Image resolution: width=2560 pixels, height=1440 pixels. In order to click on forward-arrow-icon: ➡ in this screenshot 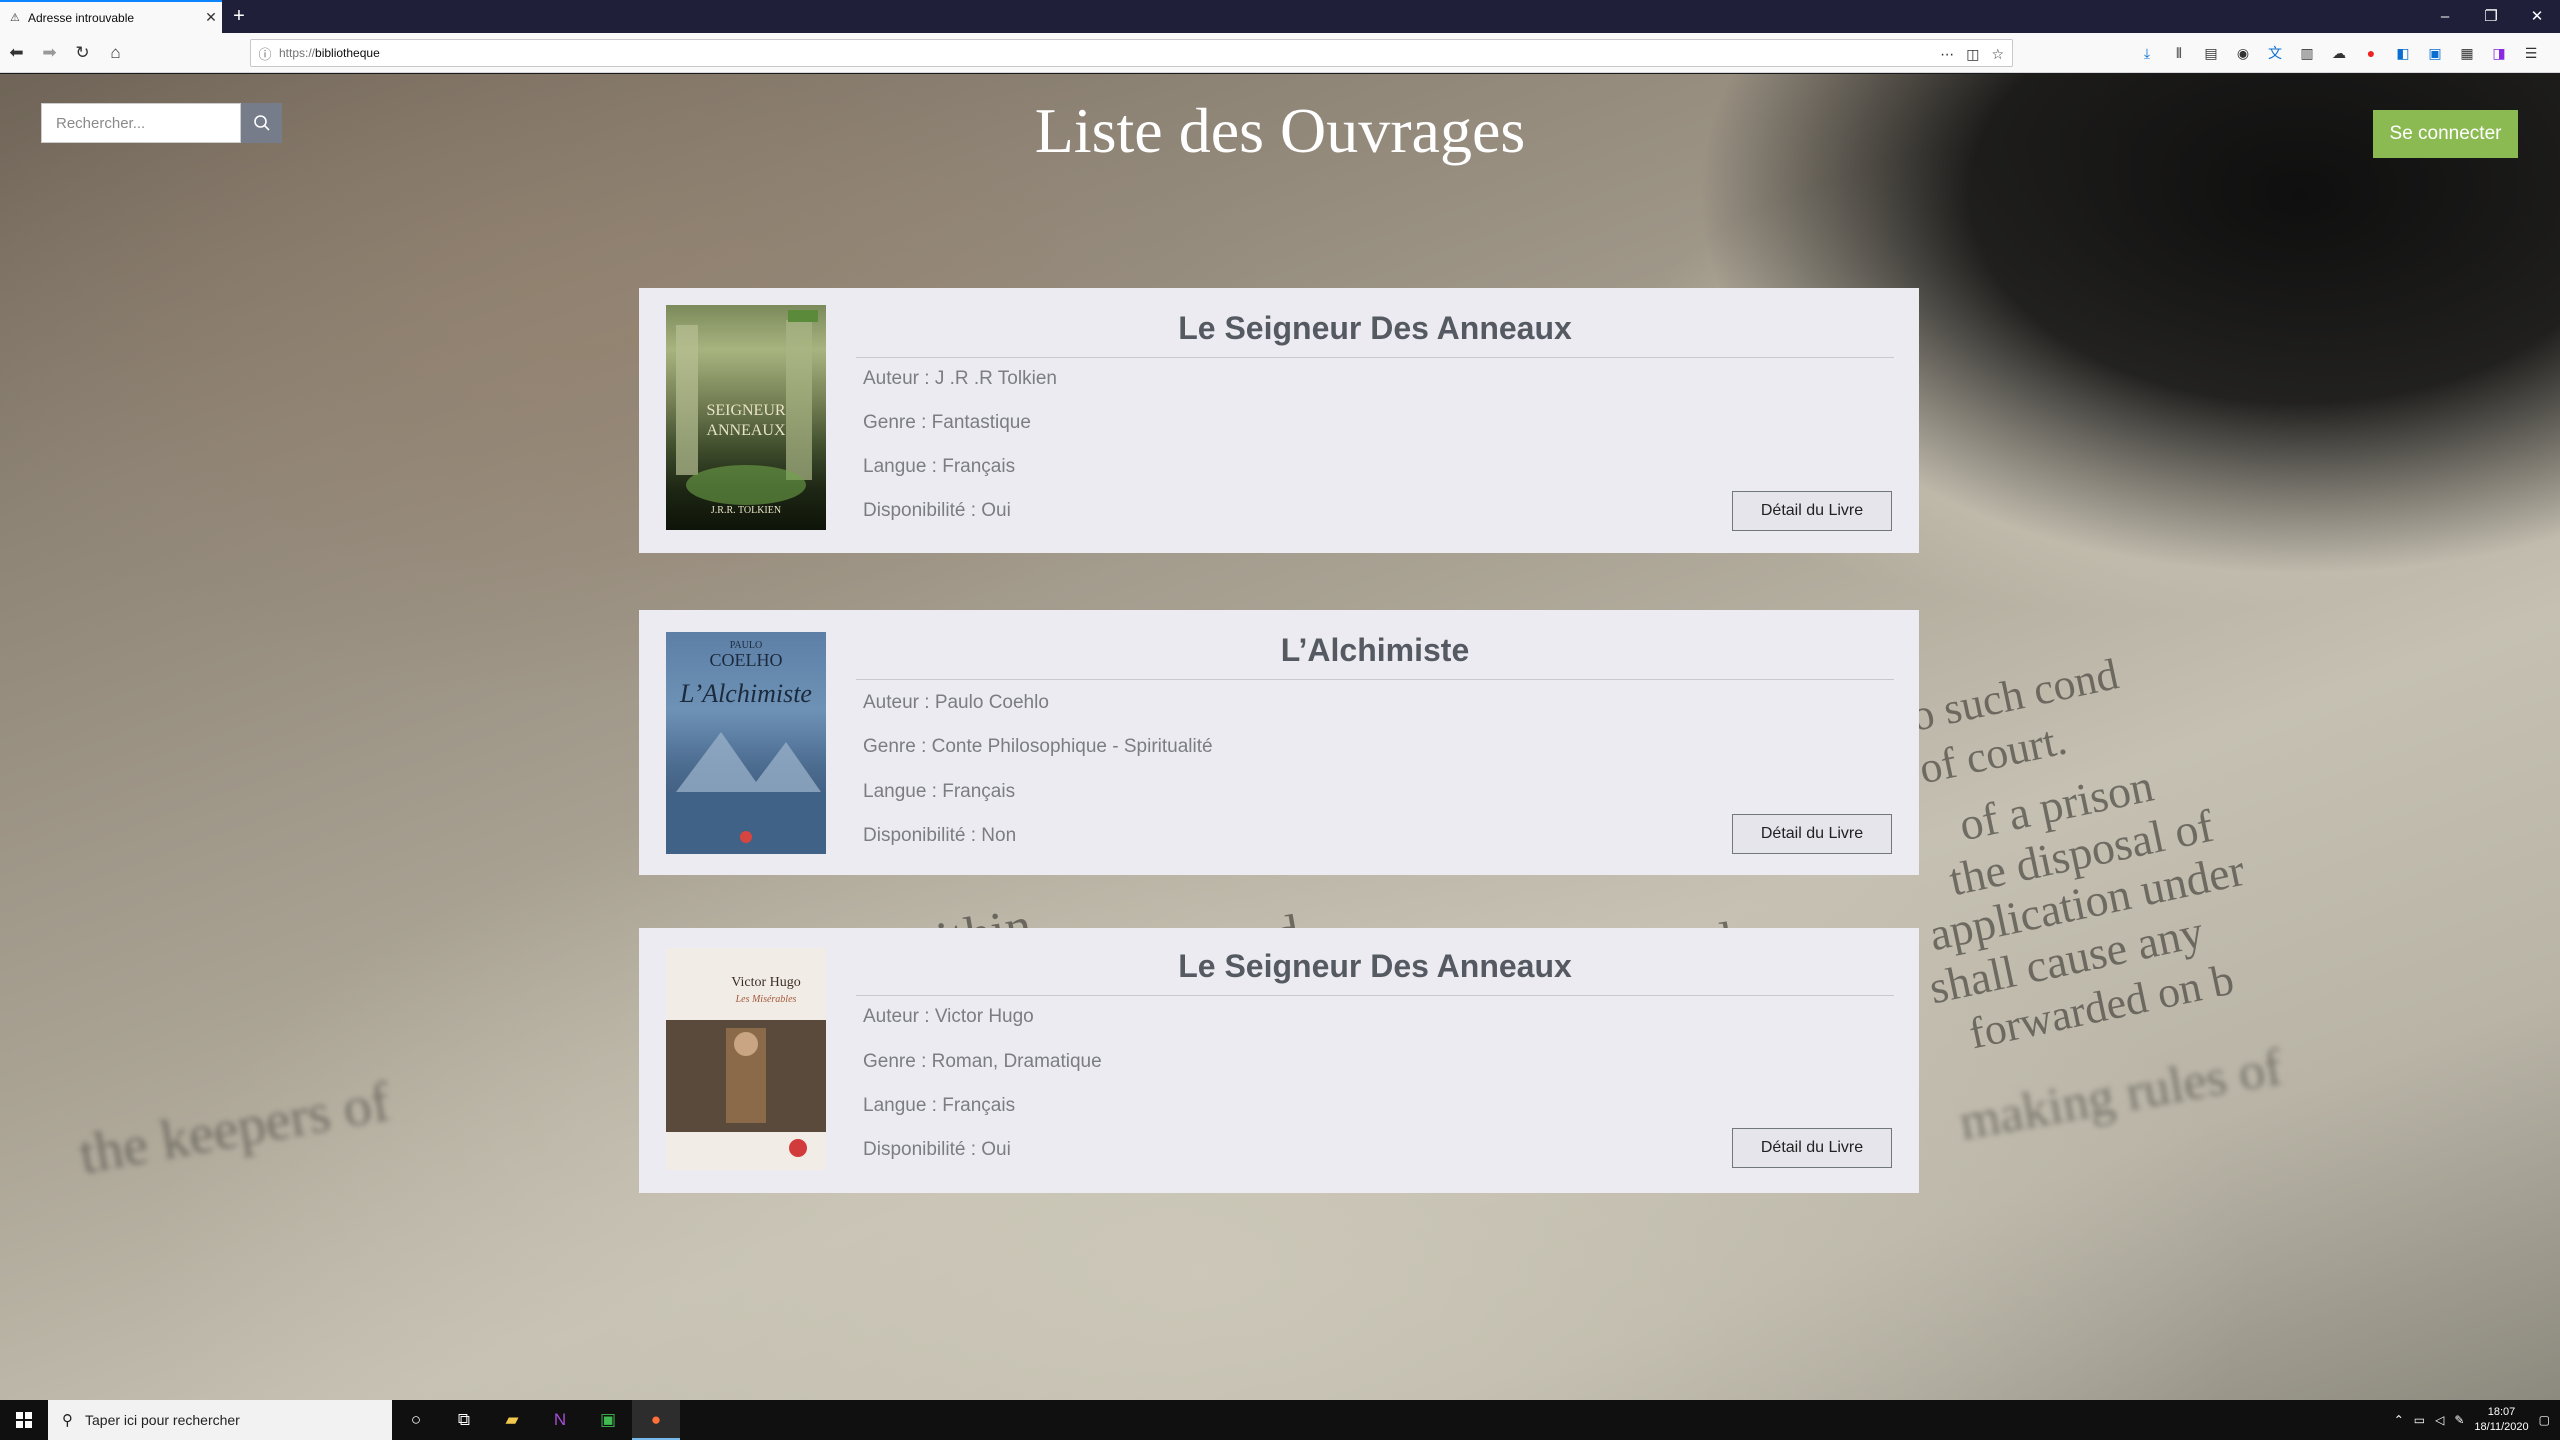, I will do `click(49, 53)`.